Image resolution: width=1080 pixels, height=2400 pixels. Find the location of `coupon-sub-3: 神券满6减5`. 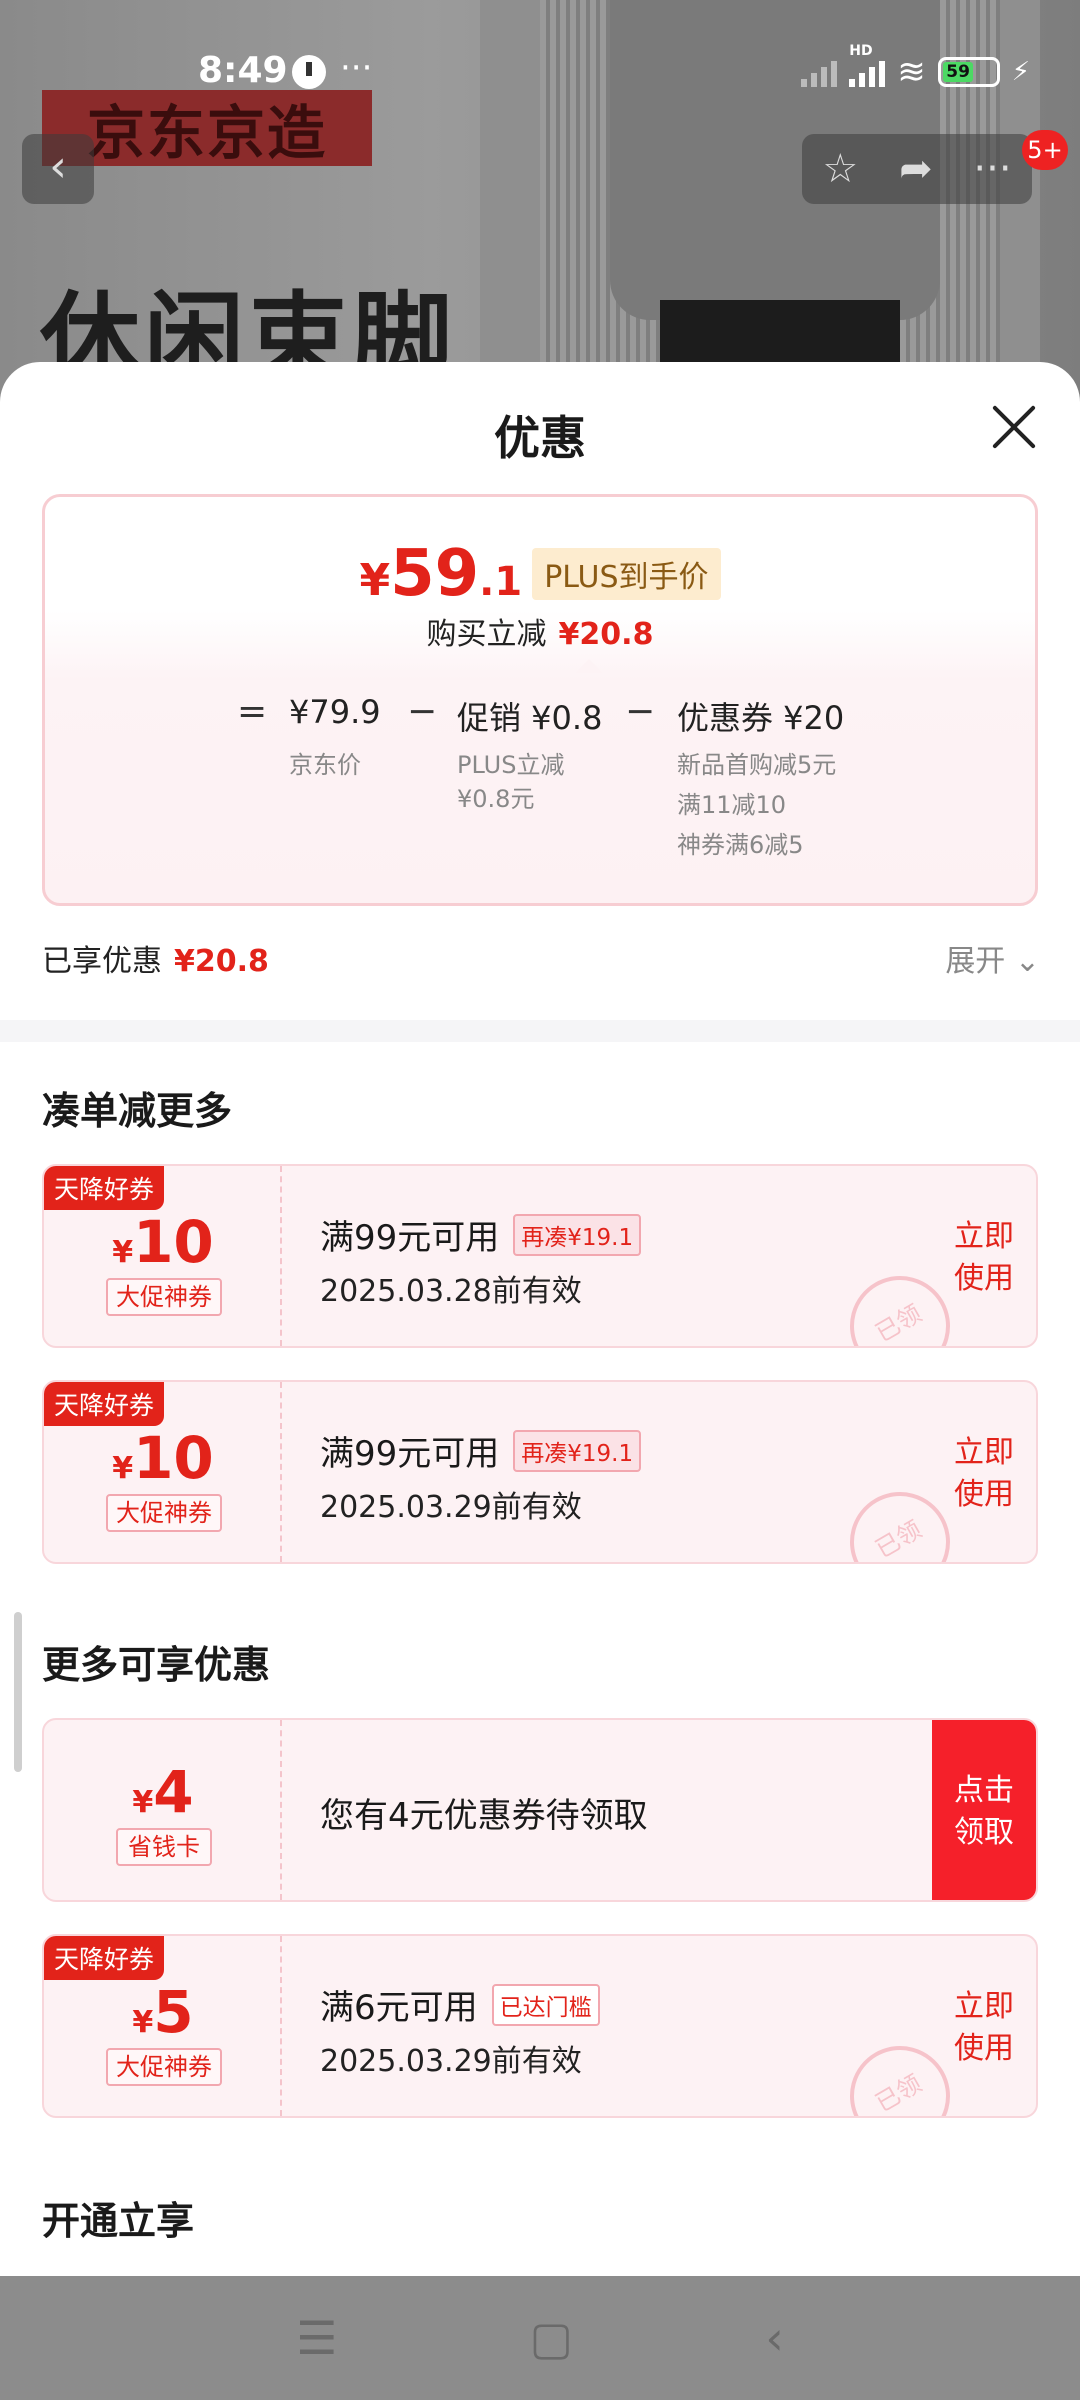

coupon-sub-3: 神券满6减5 is located at coordinates (740, 845).